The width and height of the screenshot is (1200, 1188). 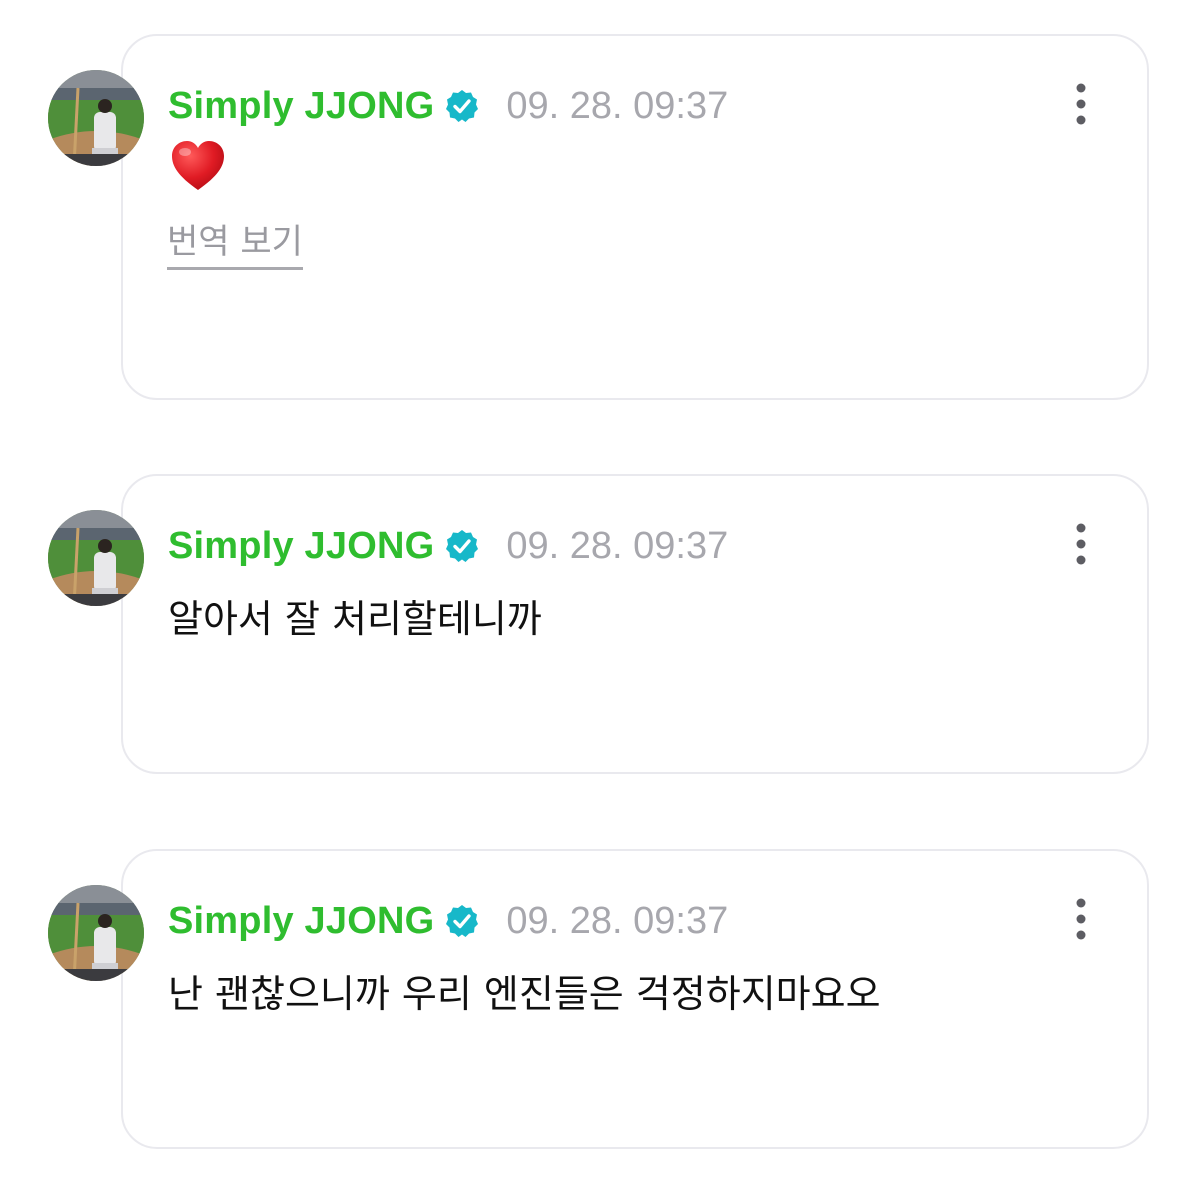 I want to click on post-message: 알아서 잘 처리할테니까, so click(x=355, y=619).